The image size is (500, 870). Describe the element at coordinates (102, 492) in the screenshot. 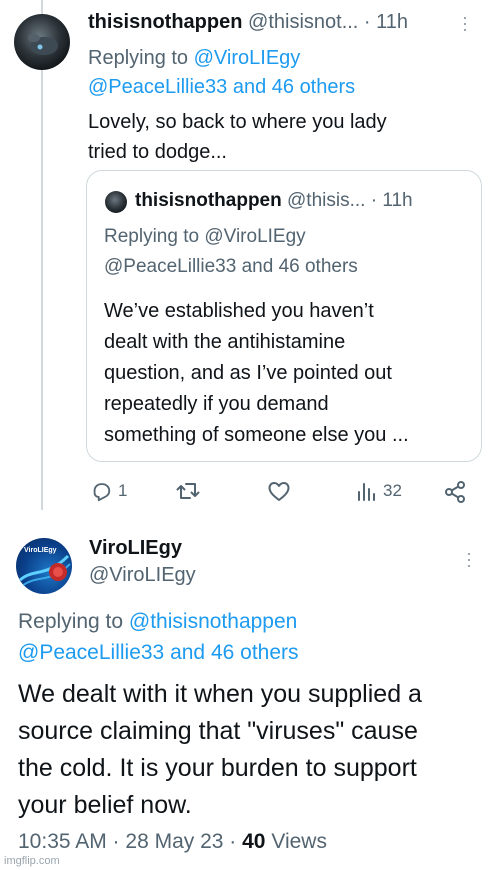

I see `reply-icon` at that location.